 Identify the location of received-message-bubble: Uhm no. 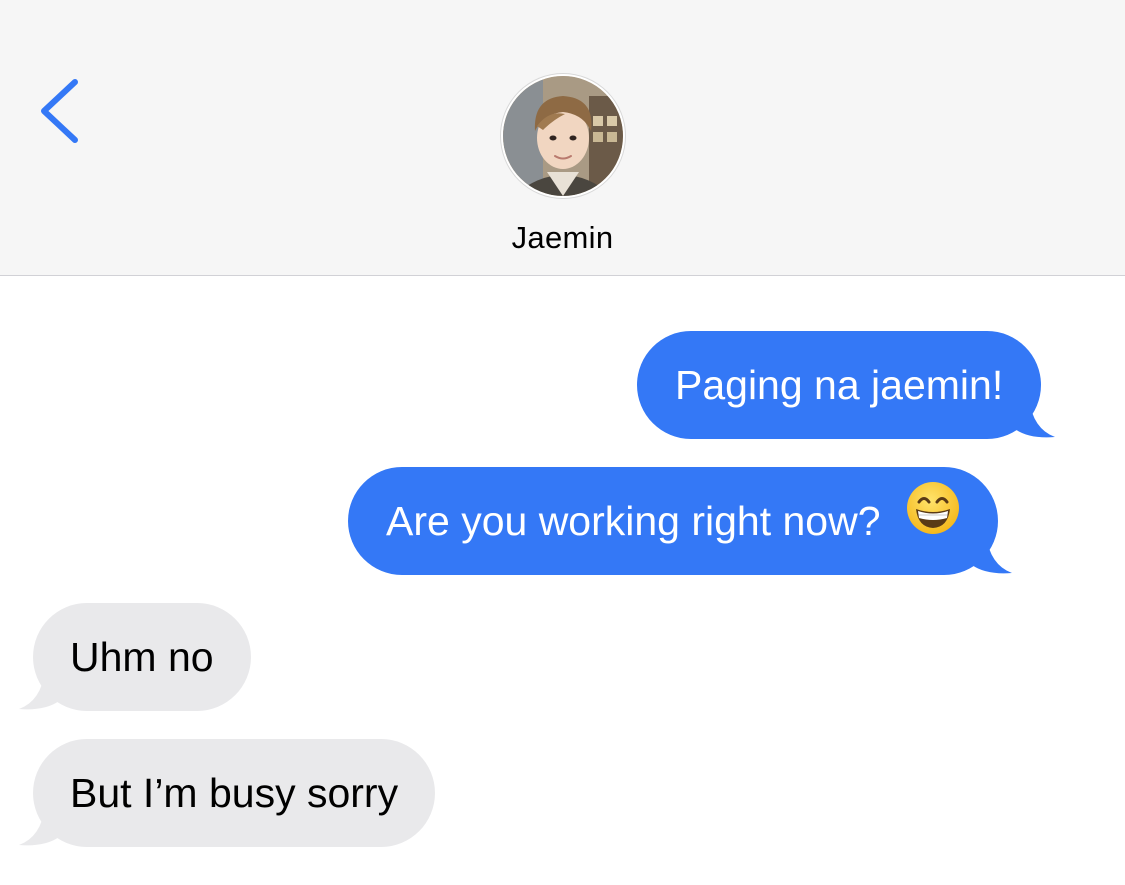
(135, 657).